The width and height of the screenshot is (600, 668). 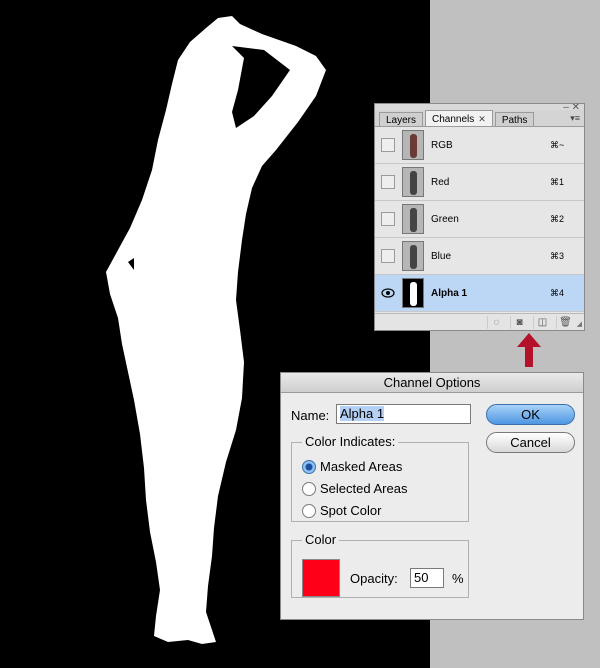 I want to click on tab-channels: Channels ✕, so click(x=459, y=118).